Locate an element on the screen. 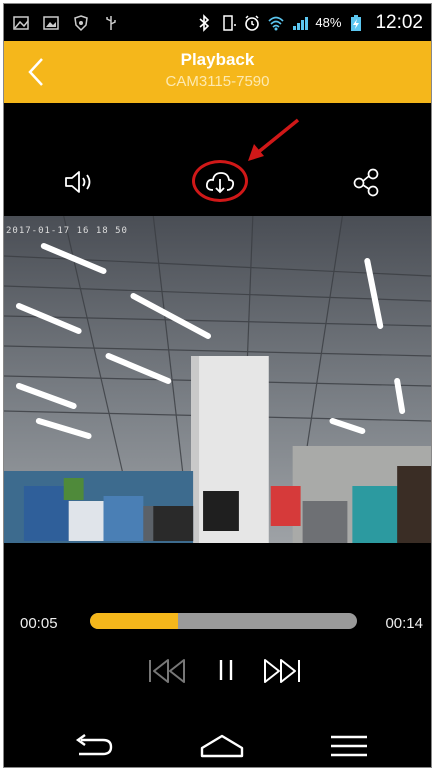 Image resolution: width=435 pixels, height=771 pixels. annotation-arrow-icon is located at coordinates (274, 139).